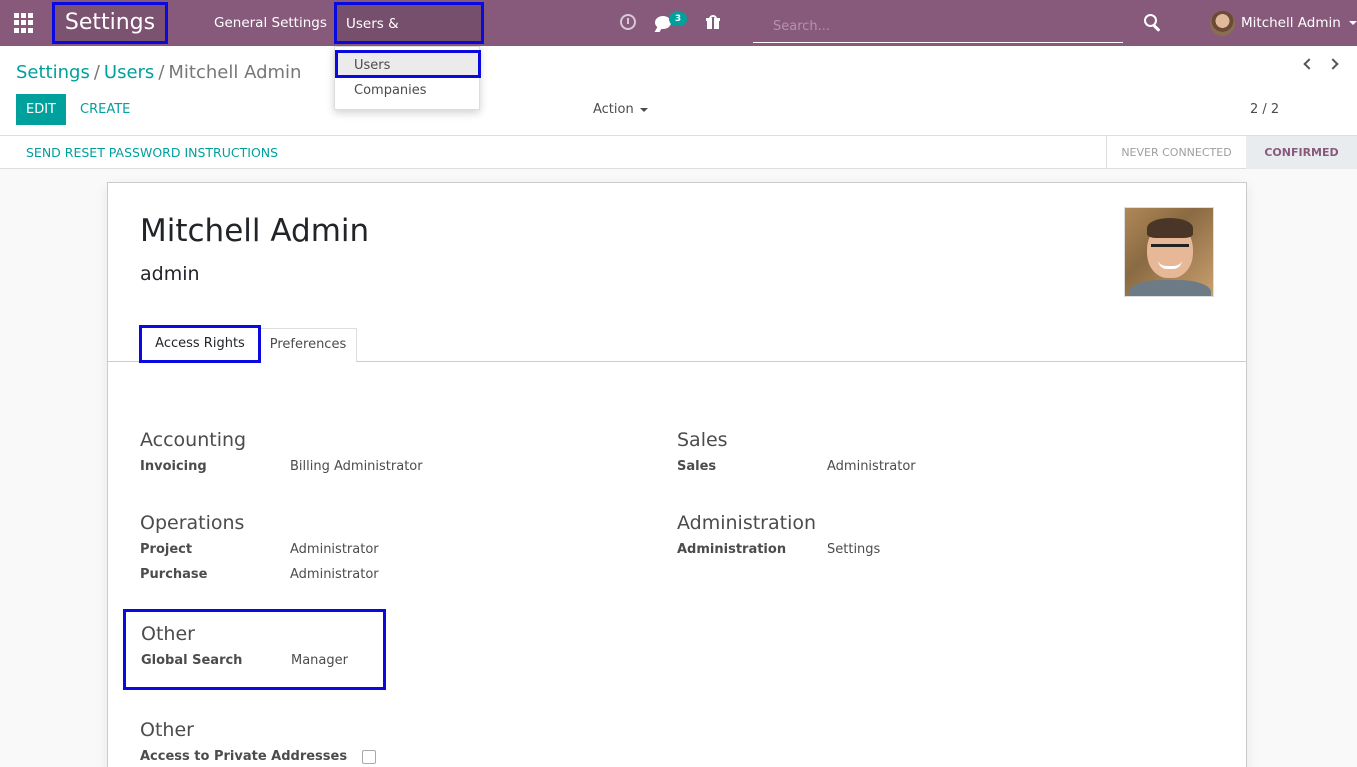 This screenshot has width=1357, height=767. I want to click on user-name: Mitchell Admin, so click(1291, 23).